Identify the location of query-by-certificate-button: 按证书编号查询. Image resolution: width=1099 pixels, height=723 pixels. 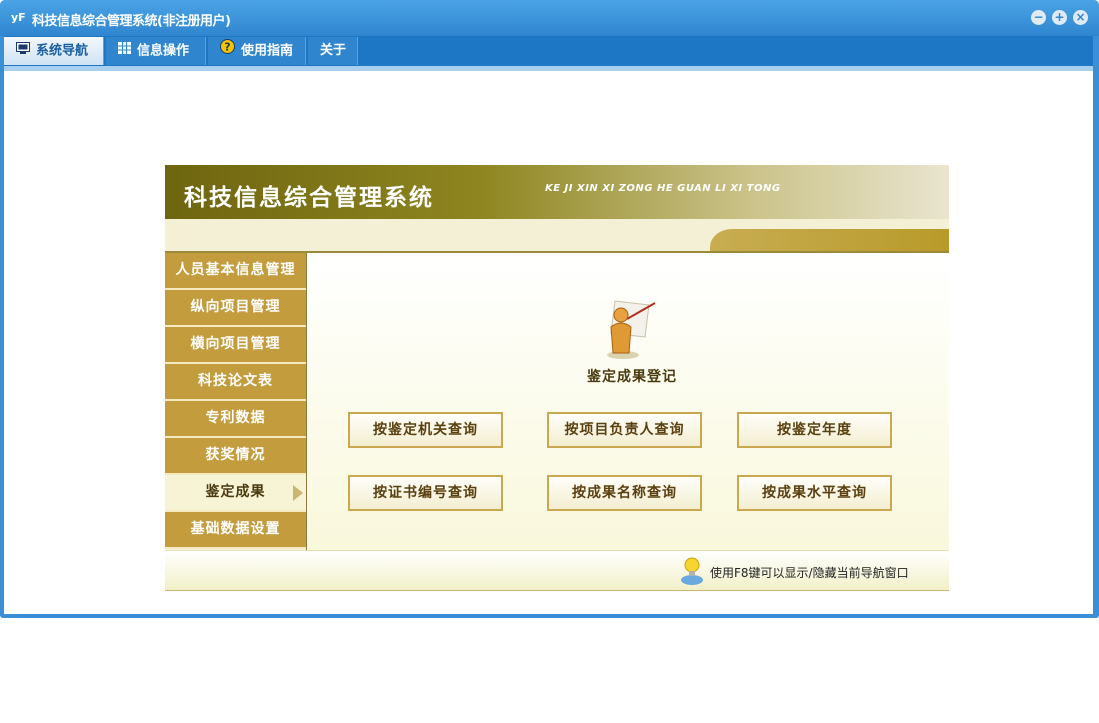
(425, 493).